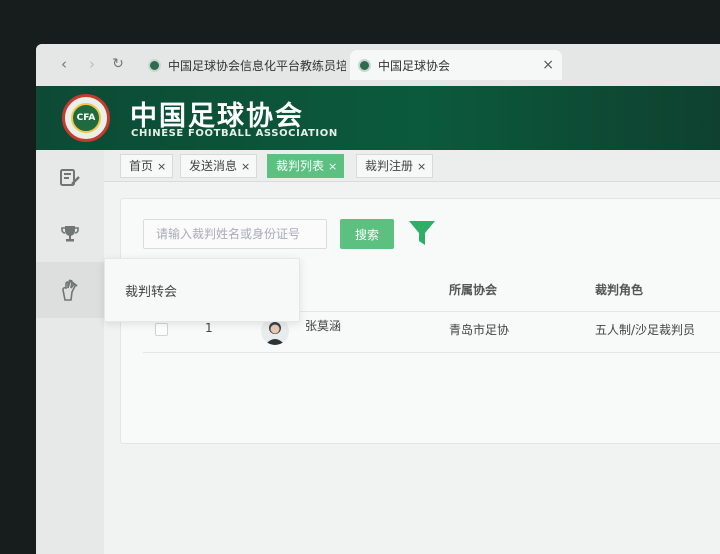 The image size is (720, 554). What do you see at coordinates (414, 65) in the screenshot?
I see `browser-tab-title: 中国足球协会` at bounding box center [414, 65].